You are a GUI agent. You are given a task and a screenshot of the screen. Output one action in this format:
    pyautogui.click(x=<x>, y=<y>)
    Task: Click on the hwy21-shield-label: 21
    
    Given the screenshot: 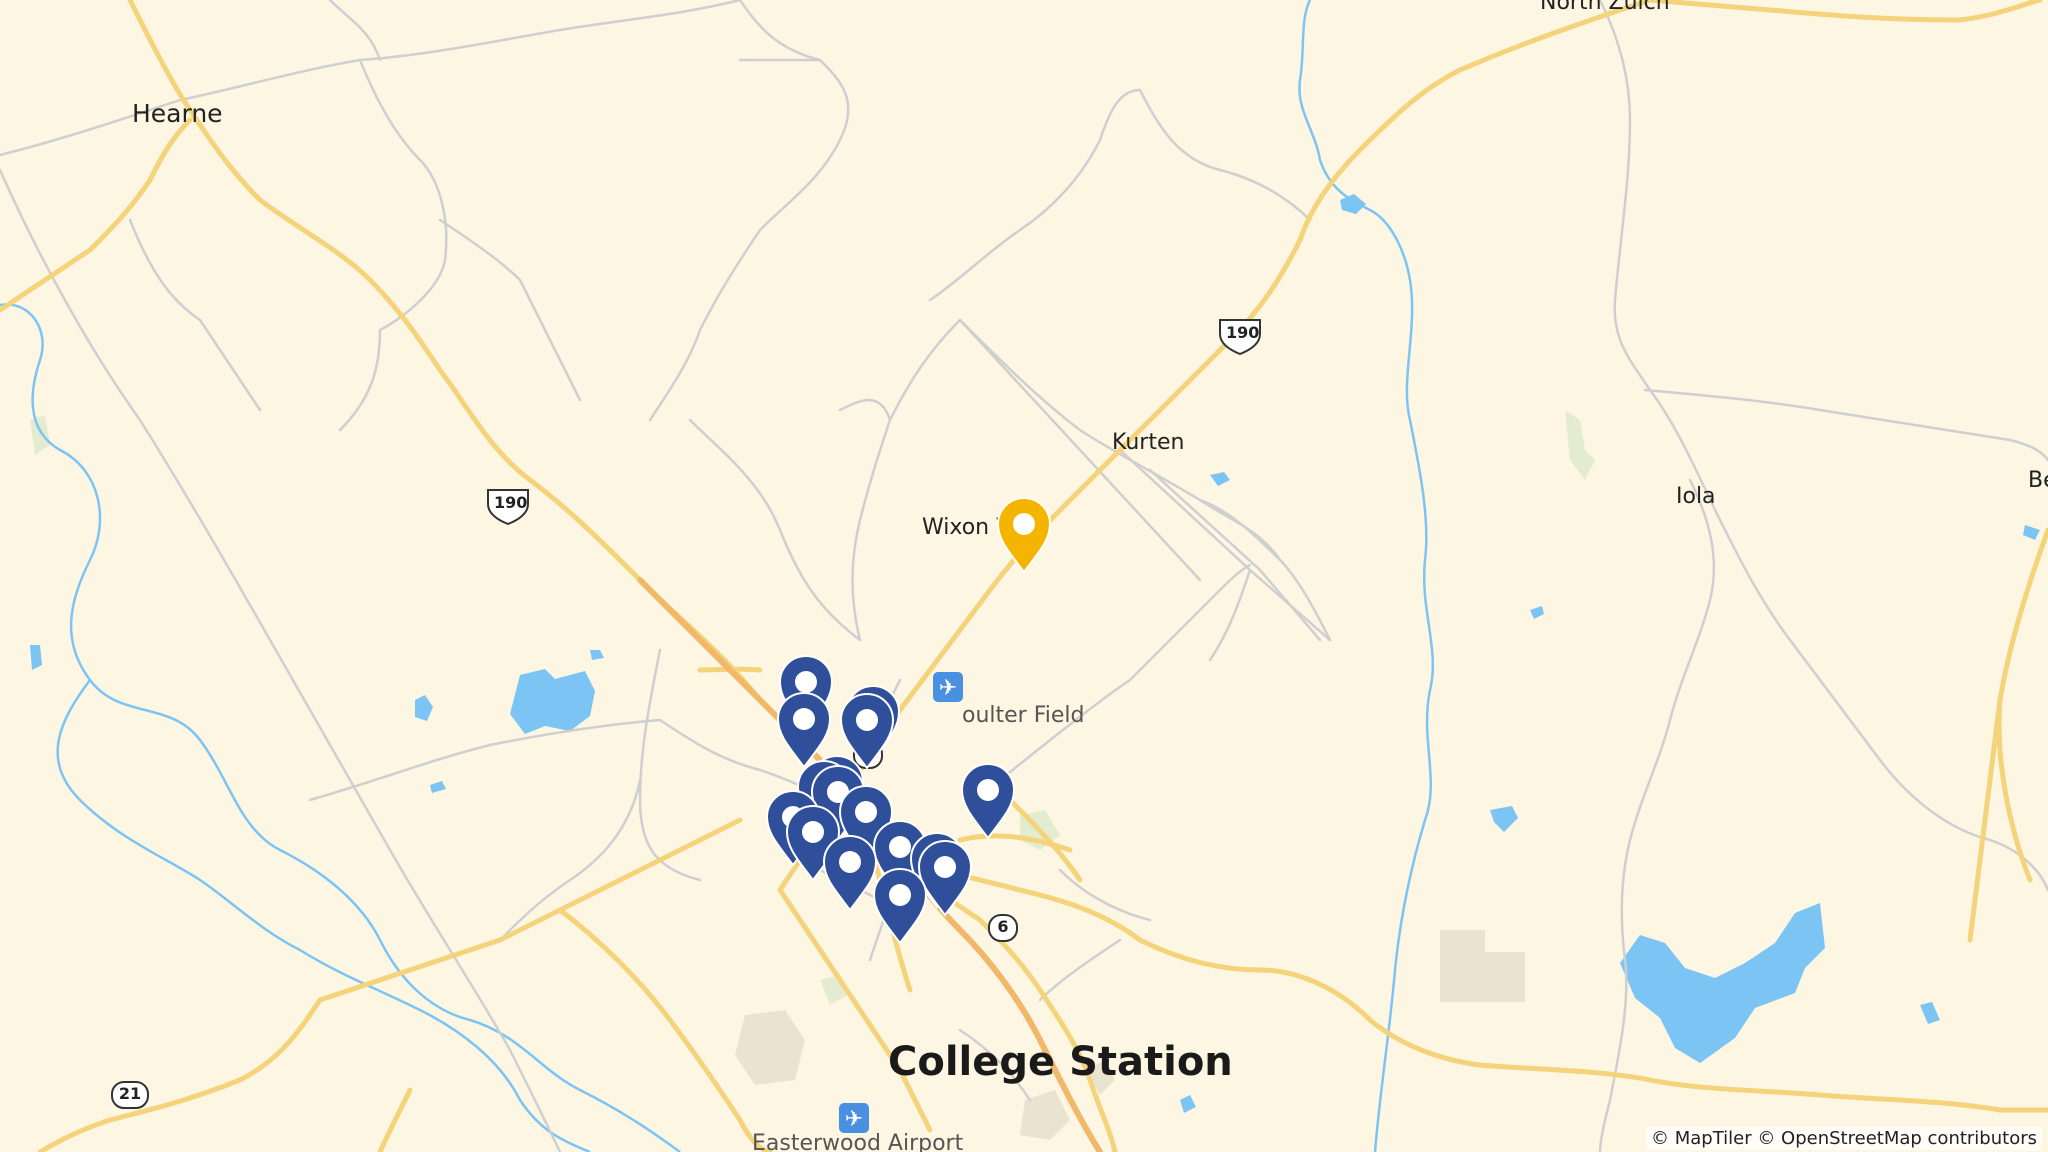 What is the action you would take?
    pyautogui.click(x=130, y=1093)
    